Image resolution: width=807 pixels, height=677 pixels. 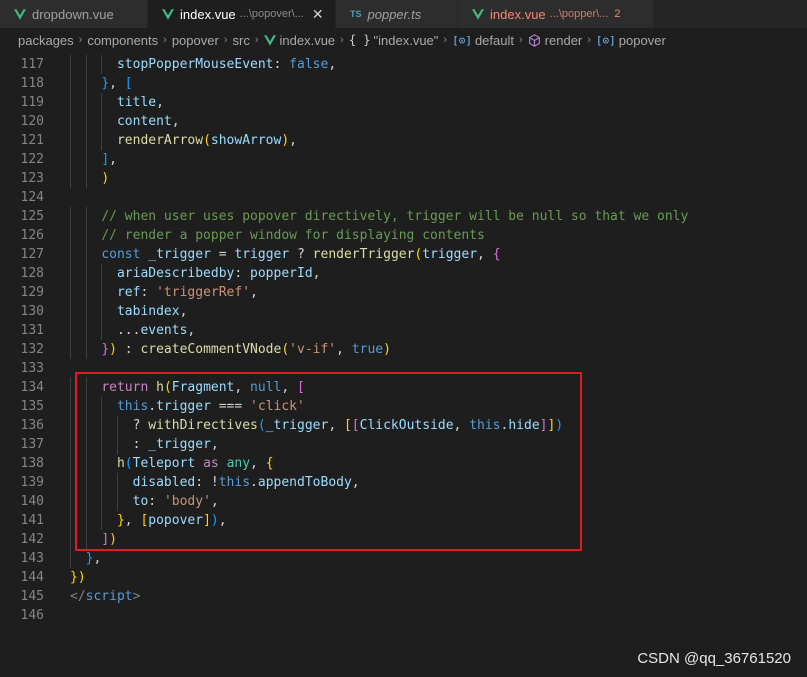 I want to click on code-line: 145 </script>, so click(x=403, y=596).